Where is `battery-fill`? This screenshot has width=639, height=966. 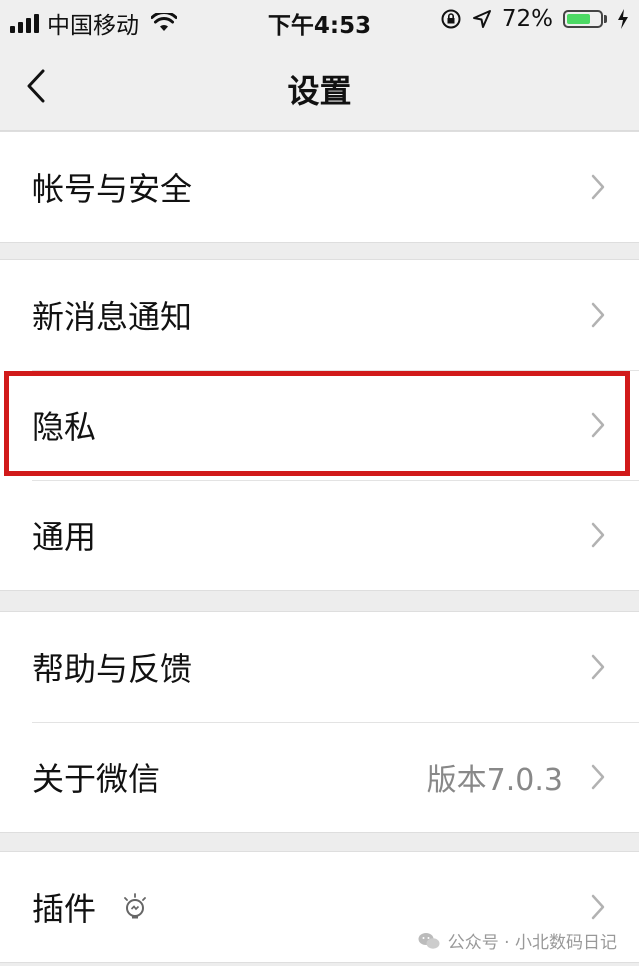 battery-fill is located at coordinates (579, 19).